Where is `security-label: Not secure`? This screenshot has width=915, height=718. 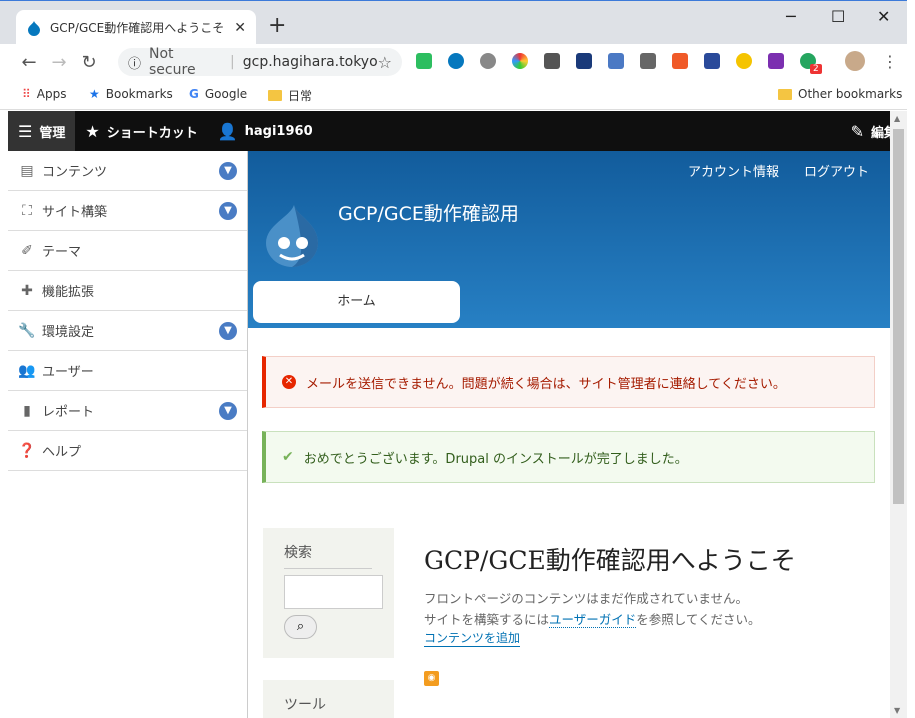 security-label: Not secure is located at coordinates (172, 62).